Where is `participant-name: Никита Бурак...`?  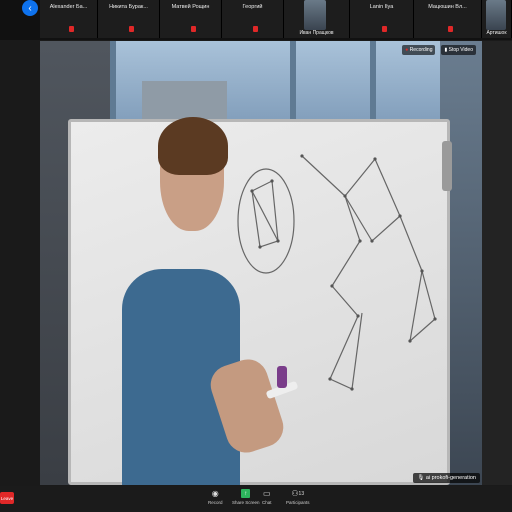 participant-name: Никита Бурак... is located at coordinates (128, 7).